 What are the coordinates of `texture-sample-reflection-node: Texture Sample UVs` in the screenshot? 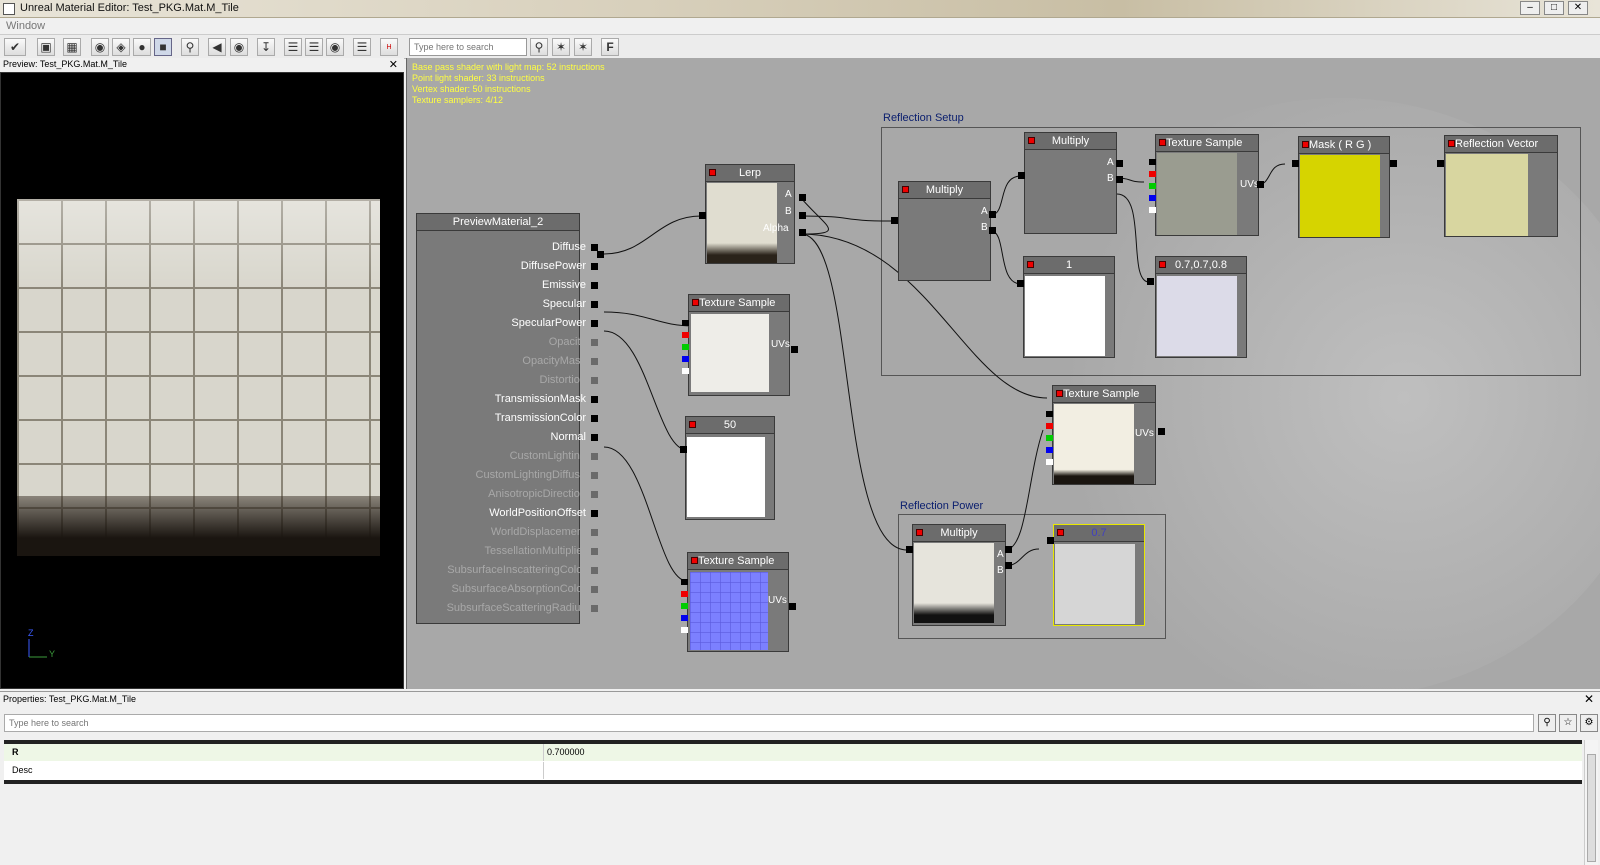 It's located at (1207, 185).